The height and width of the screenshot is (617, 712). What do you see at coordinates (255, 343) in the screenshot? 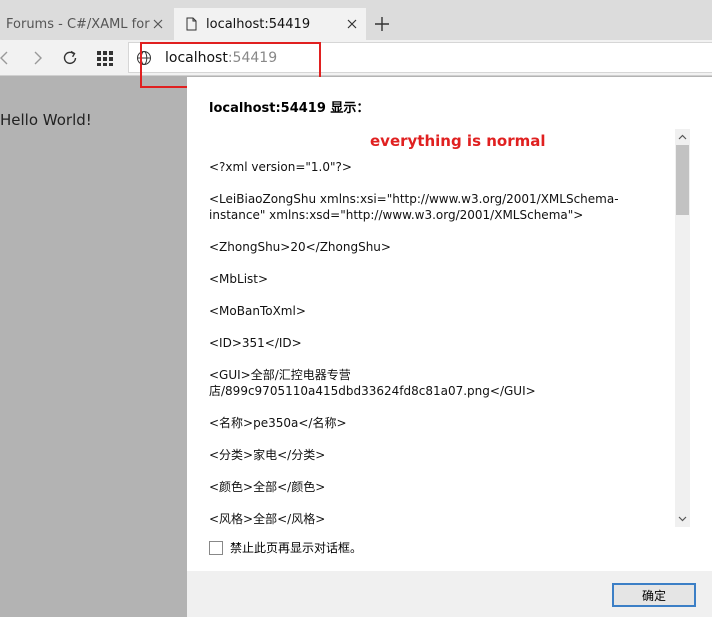
I see `message-line: <ID>351</ID>` at bounding box center [255, 343].